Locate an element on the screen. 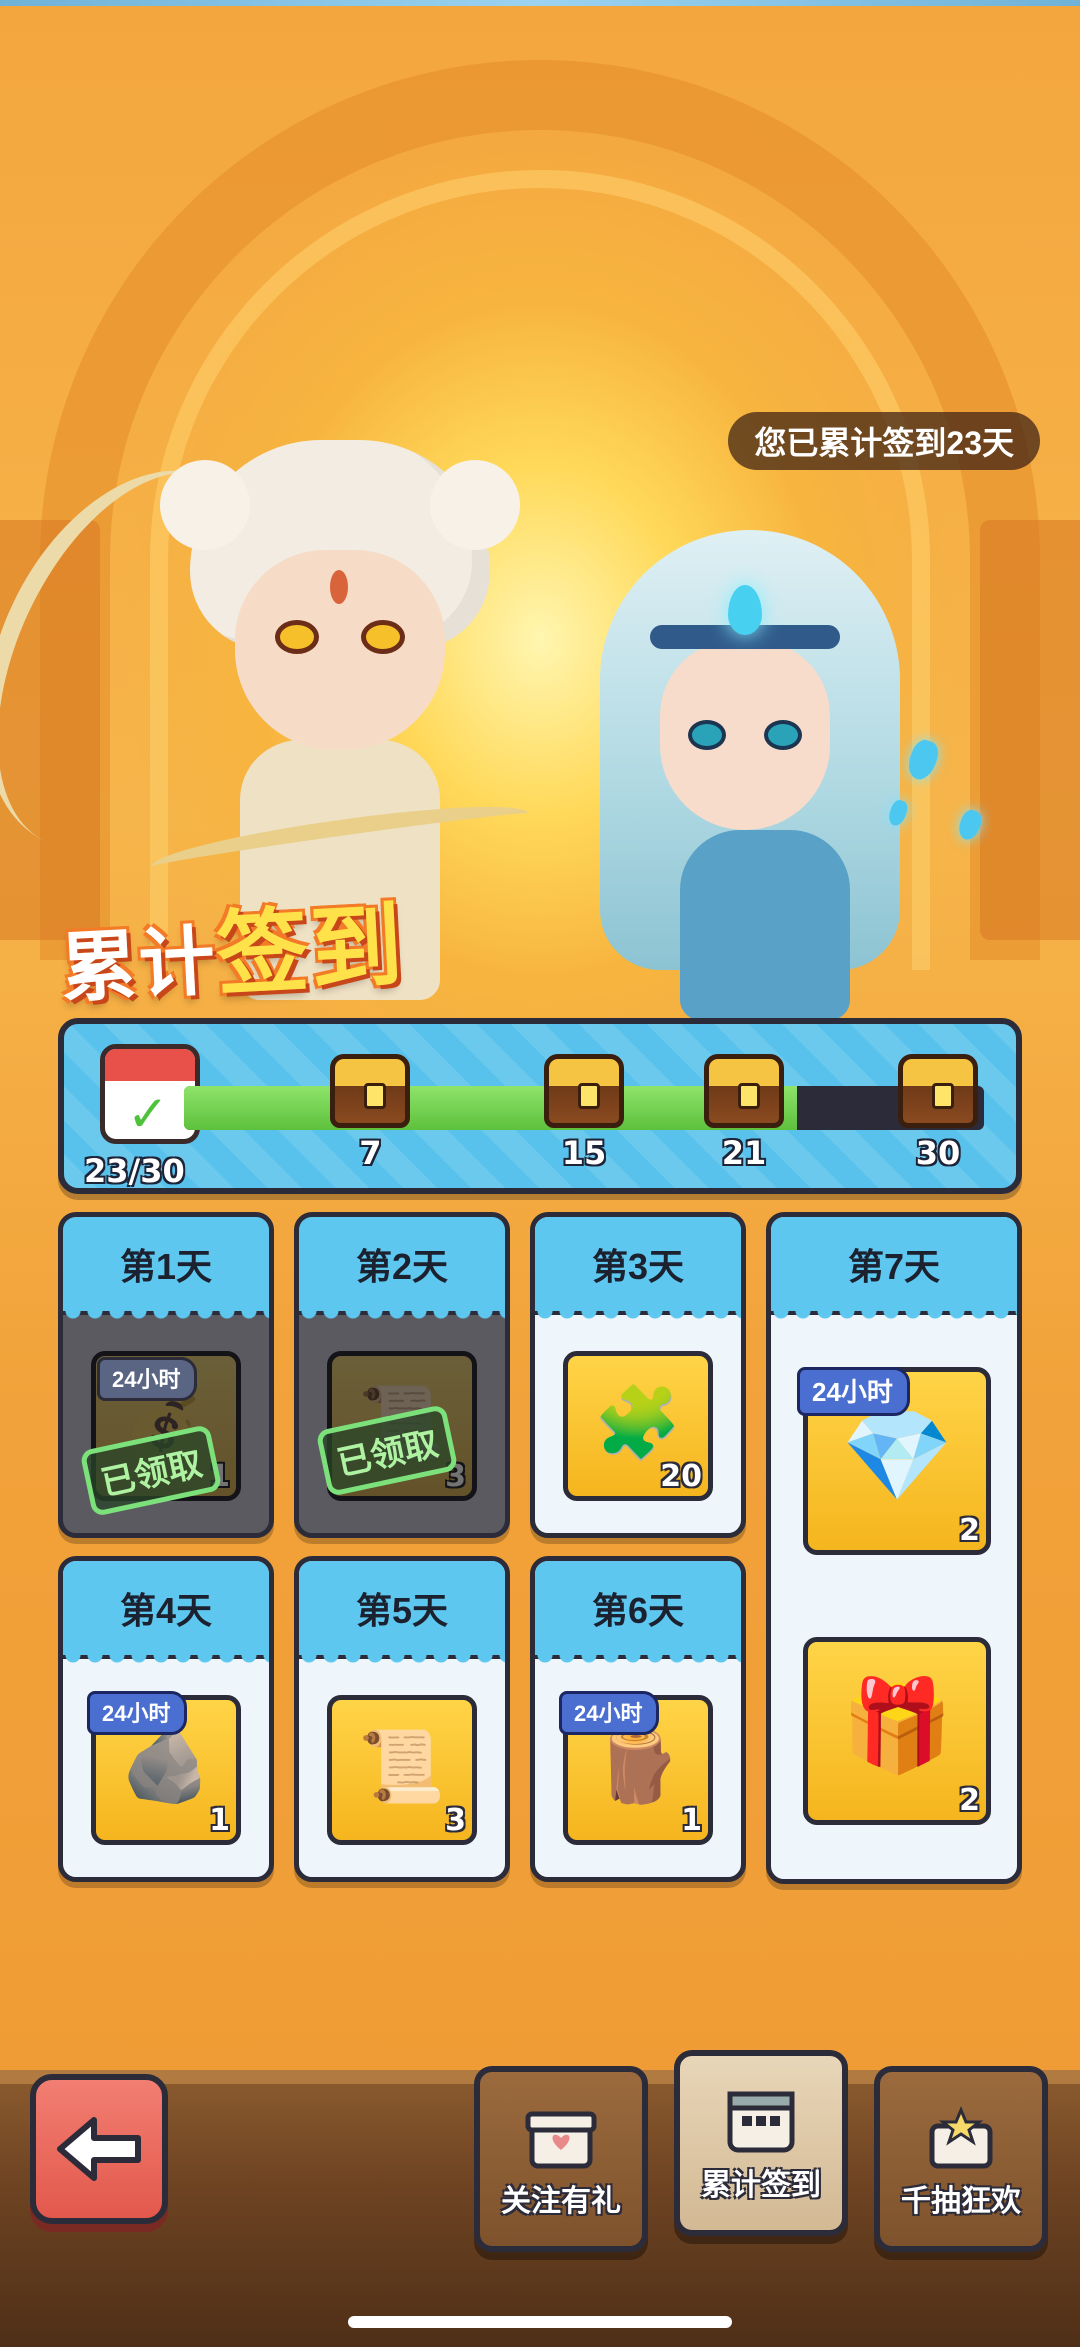 Image resolution: width=1080 pixels, height=2347 pixels. day-card-title: 第6天 is located at coordinates (638, 1615).